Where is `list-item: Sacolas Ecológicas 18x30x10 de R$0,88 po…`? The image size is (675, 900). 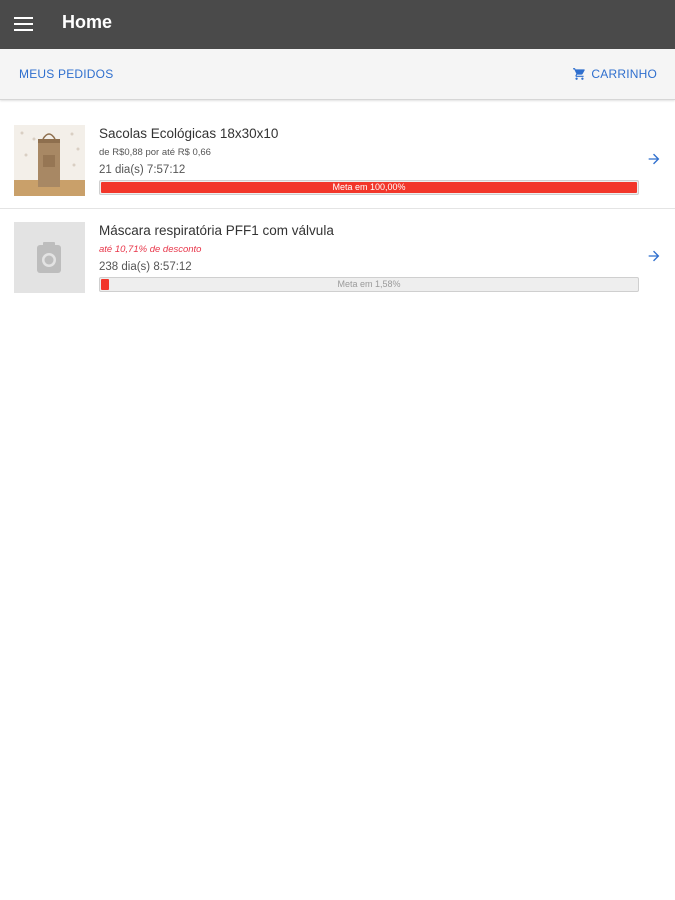 list-item: Sacolas Ecológicas 18x30x10 de R$0,88 po… is located at coordinates (337, 160).